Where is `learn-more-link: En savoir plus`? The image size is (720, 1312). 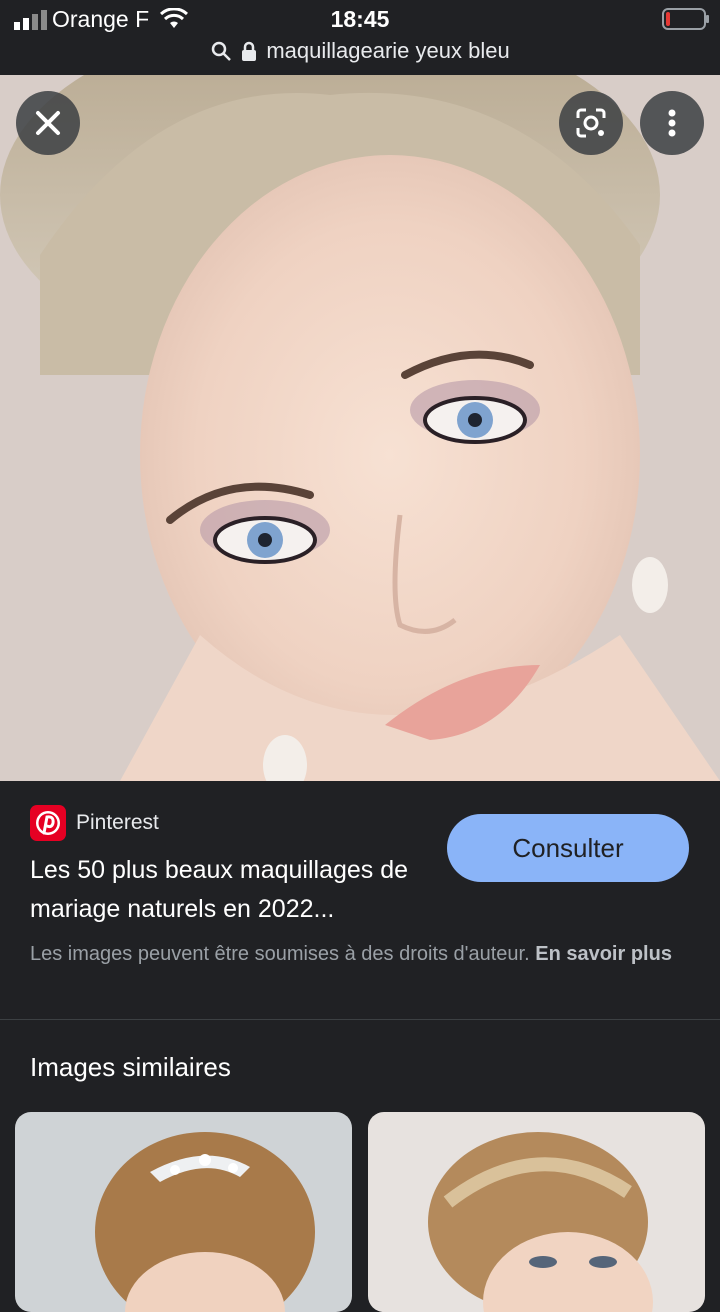 learn-more-link: En savoir plus is located at coordinates (603, 954).